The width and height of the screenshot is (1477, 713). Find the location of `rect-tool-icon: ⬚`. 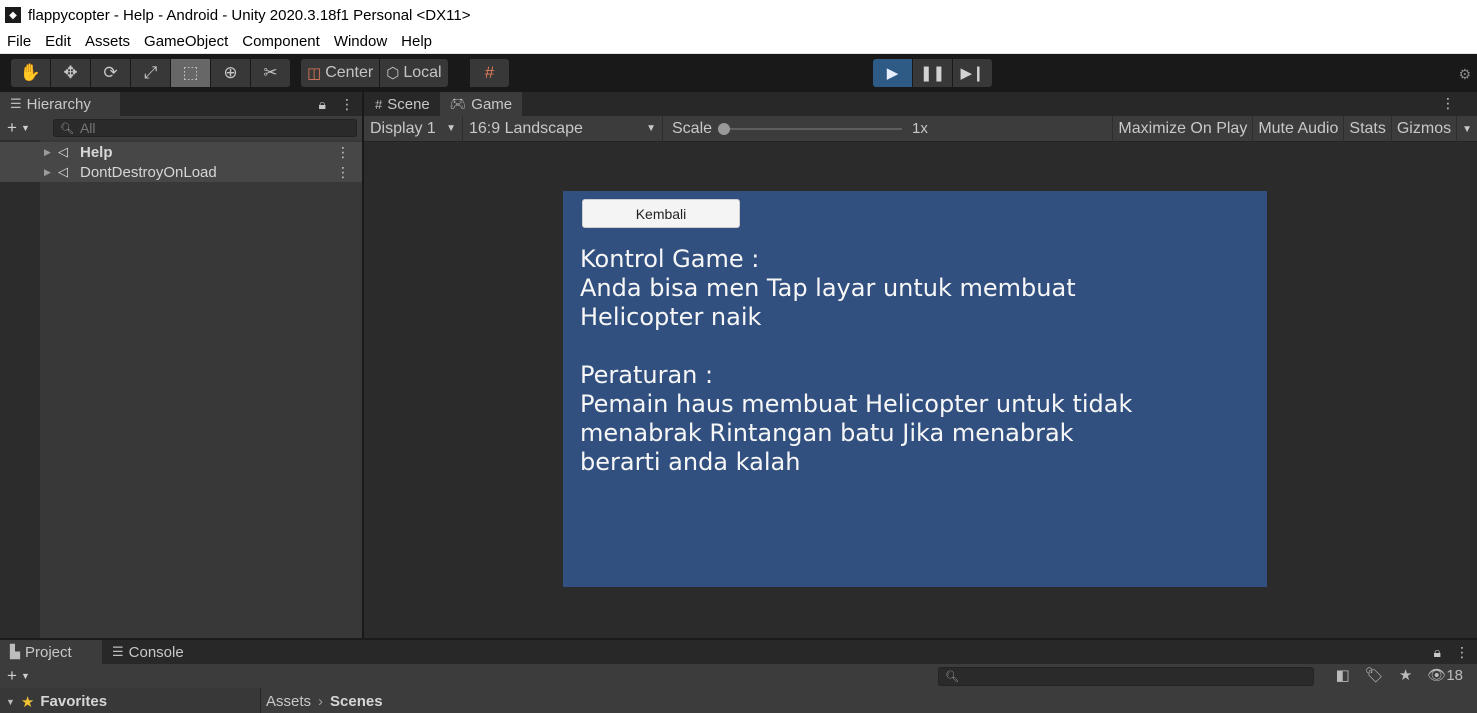

rect-tool-icon: ⬚ is located at coordinates (190, 73).